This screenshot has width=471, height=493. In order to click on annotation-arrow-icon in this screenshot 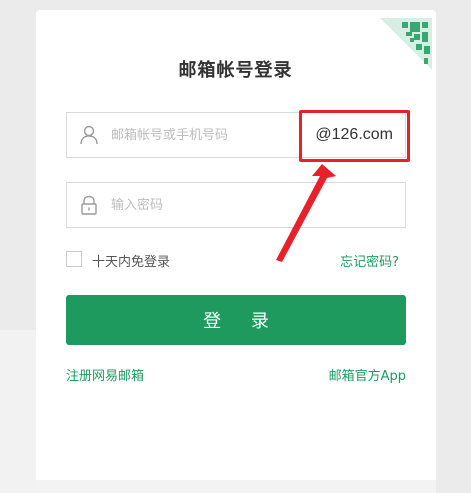, I will do `click(306, 213)`.